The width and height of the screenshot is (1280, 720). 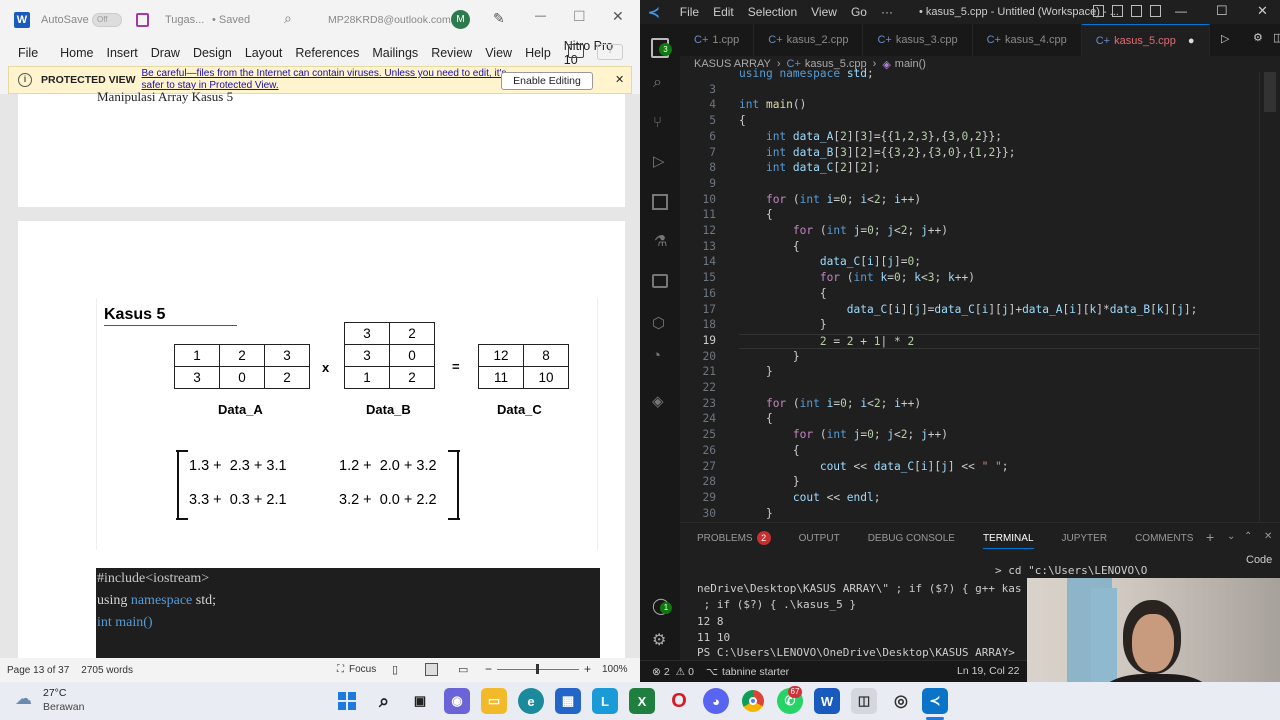 I want to click on app-l-icon: L, so click(x=605, y=701).